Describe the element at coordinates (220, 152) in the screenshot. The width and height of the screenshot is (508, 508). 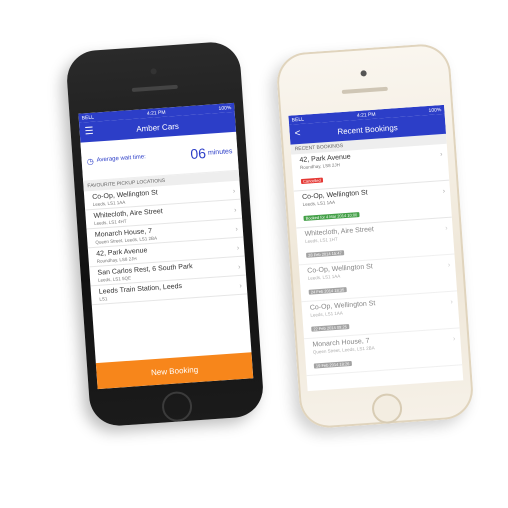
I see `wait-unit: minutes` at that location.